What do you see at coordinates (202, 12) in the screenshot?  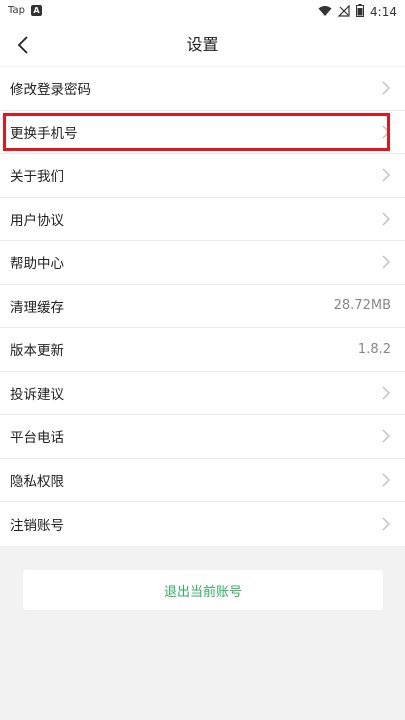 I see `status-bar: Tap A 4:14` at bounding box center [202, 12].